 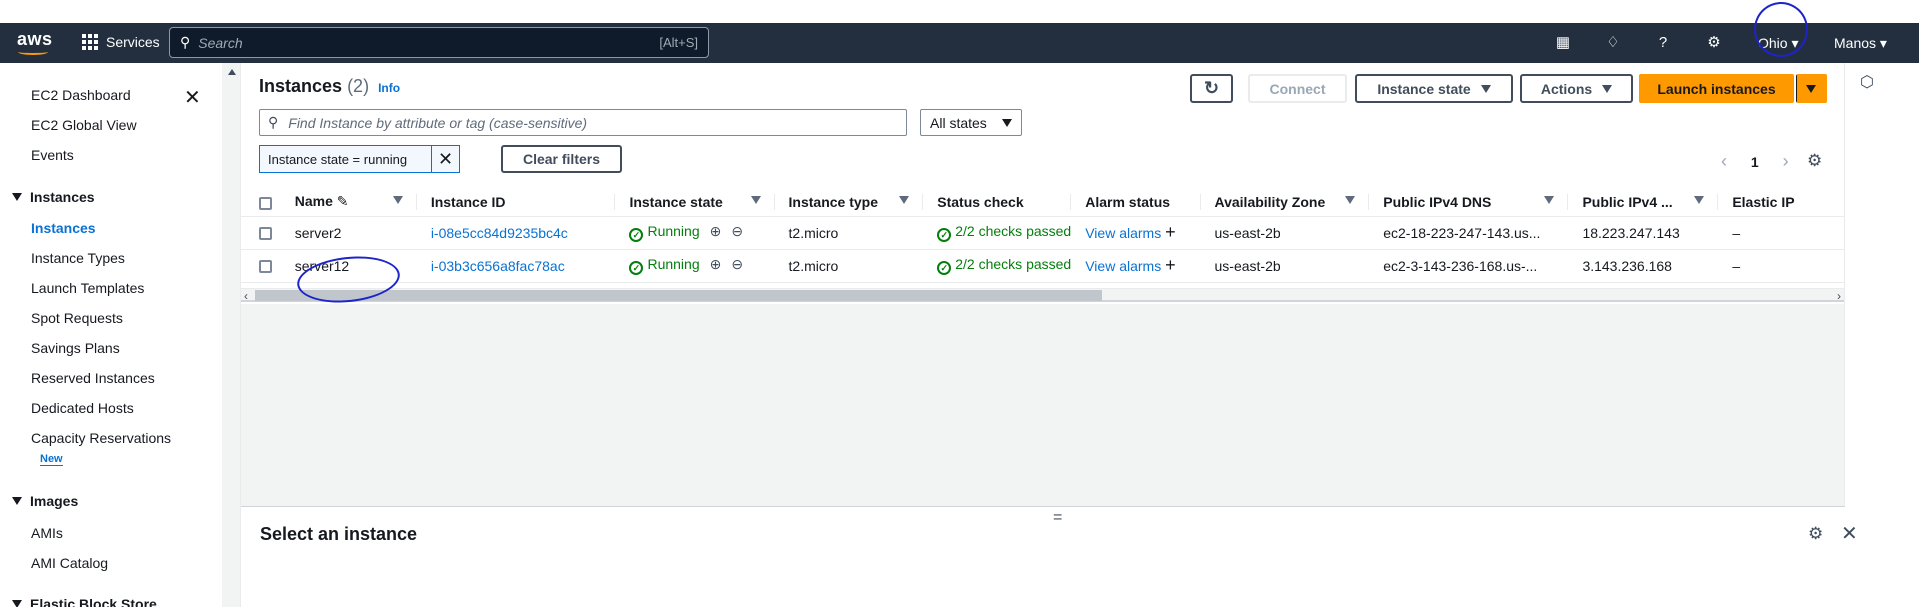 I want to click on edit-icon: ✎, so click(x=342, y=201).